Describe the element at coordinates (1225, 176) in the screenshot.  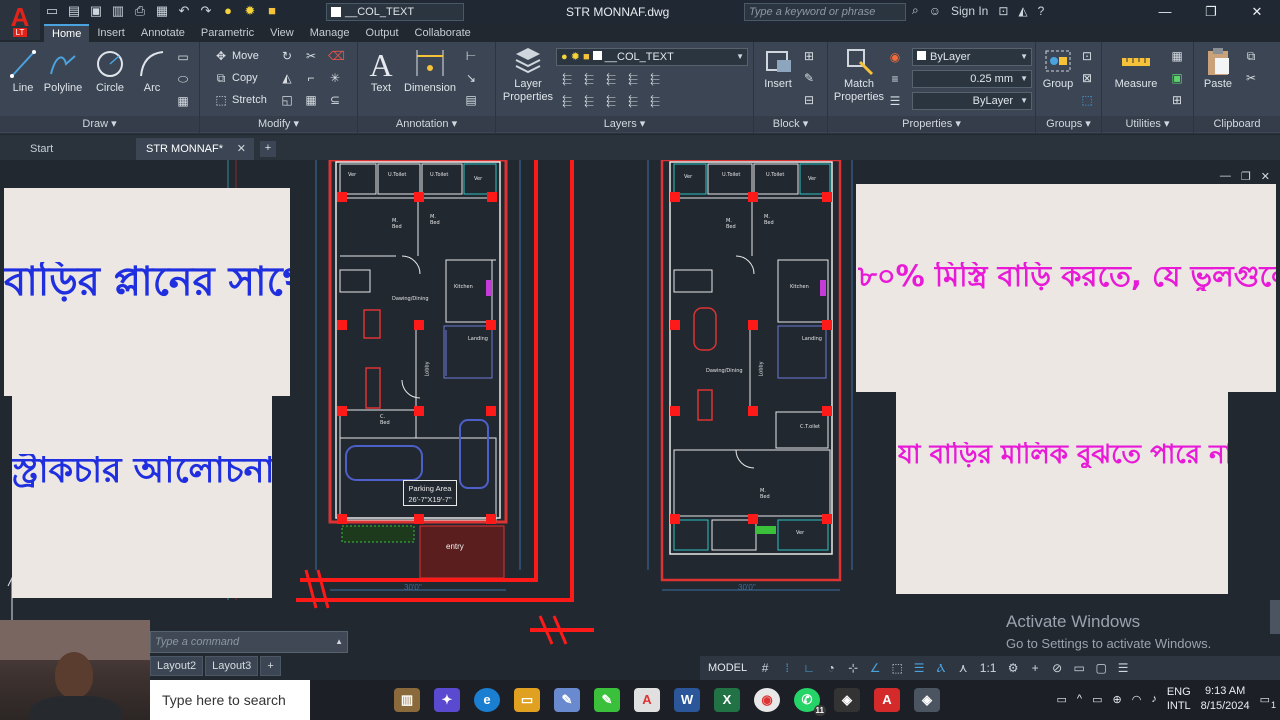
I see `viewport-minimize-icon: —` at that location.